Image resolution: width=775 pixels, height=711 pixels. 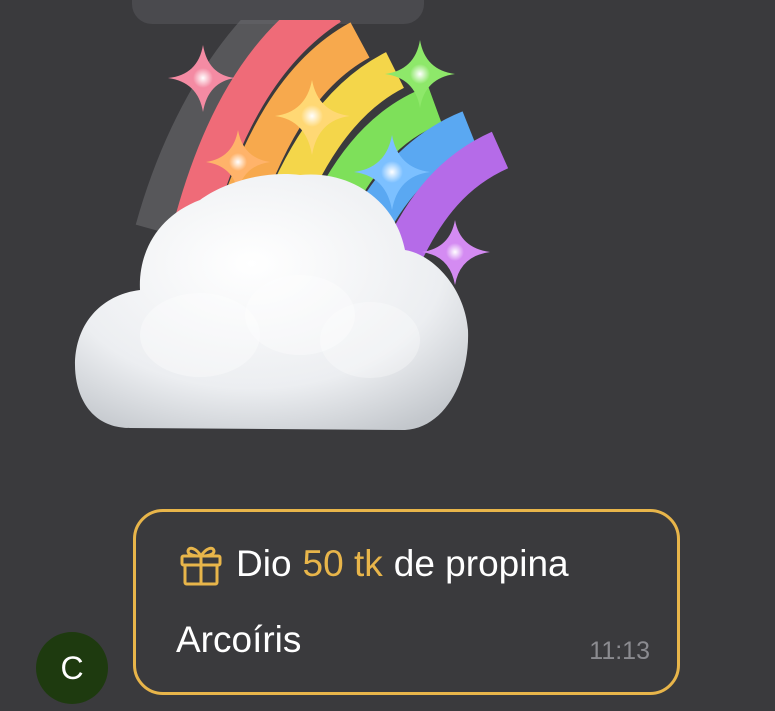 I want to click on tip-suffix: de propina, so click(x=481, y=563).